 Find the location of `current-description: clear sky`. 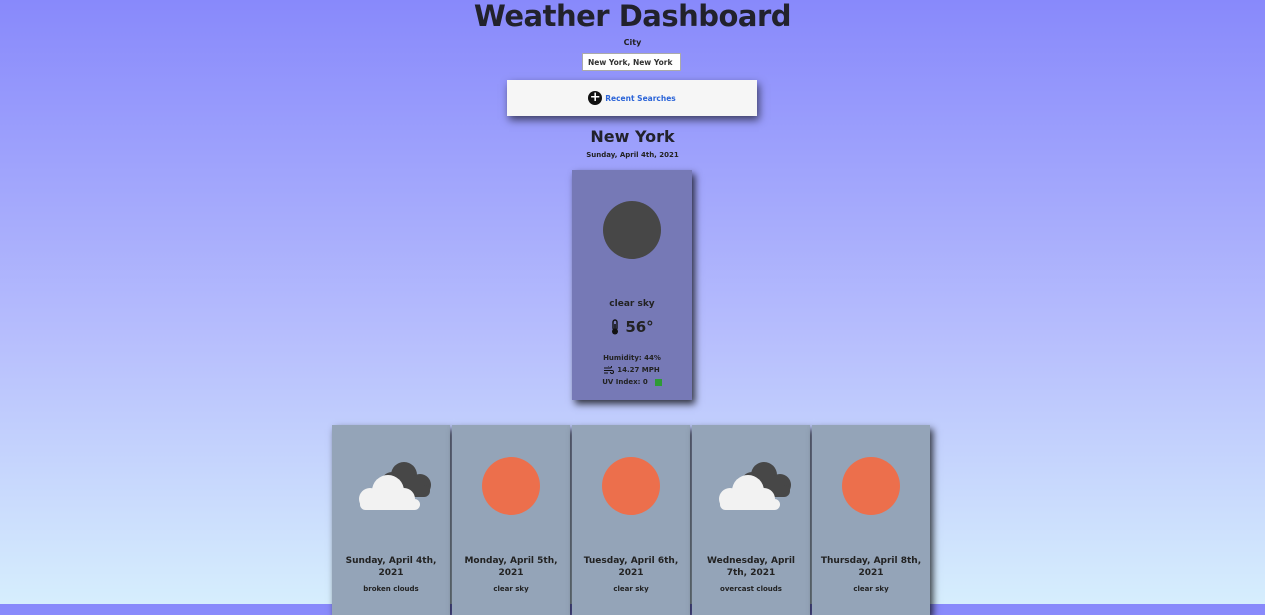

current-description: clear sky is located at coordinates (632, 304).